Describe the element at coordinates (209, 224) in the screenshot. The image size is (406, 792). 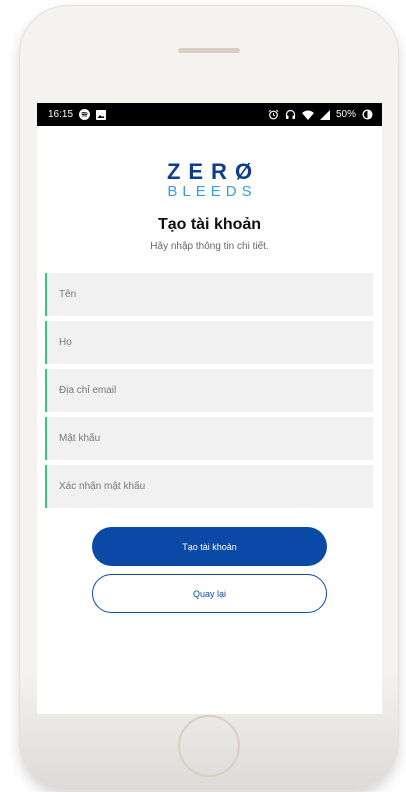
I see `page-title: Tạo tài khoản` at that location.